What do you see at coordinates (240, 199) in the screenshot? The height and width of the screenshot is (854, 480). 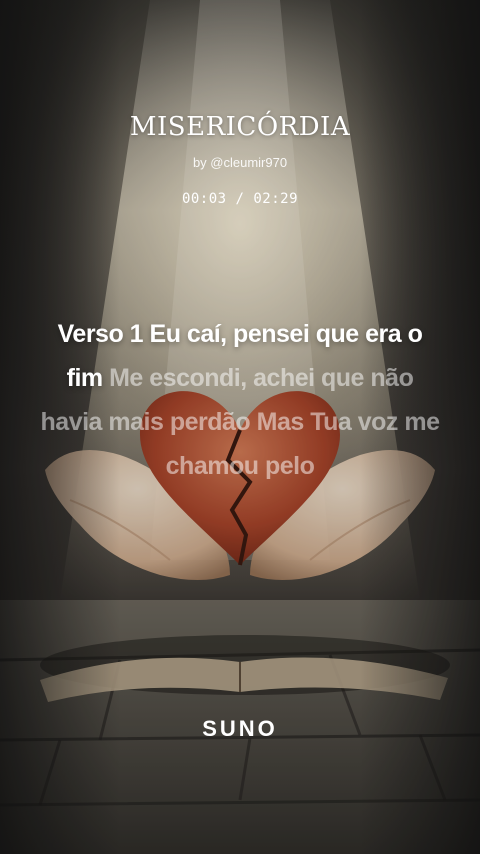 I see `playback-time: 00:03 / 02:29` at bounding box center [240, 199].